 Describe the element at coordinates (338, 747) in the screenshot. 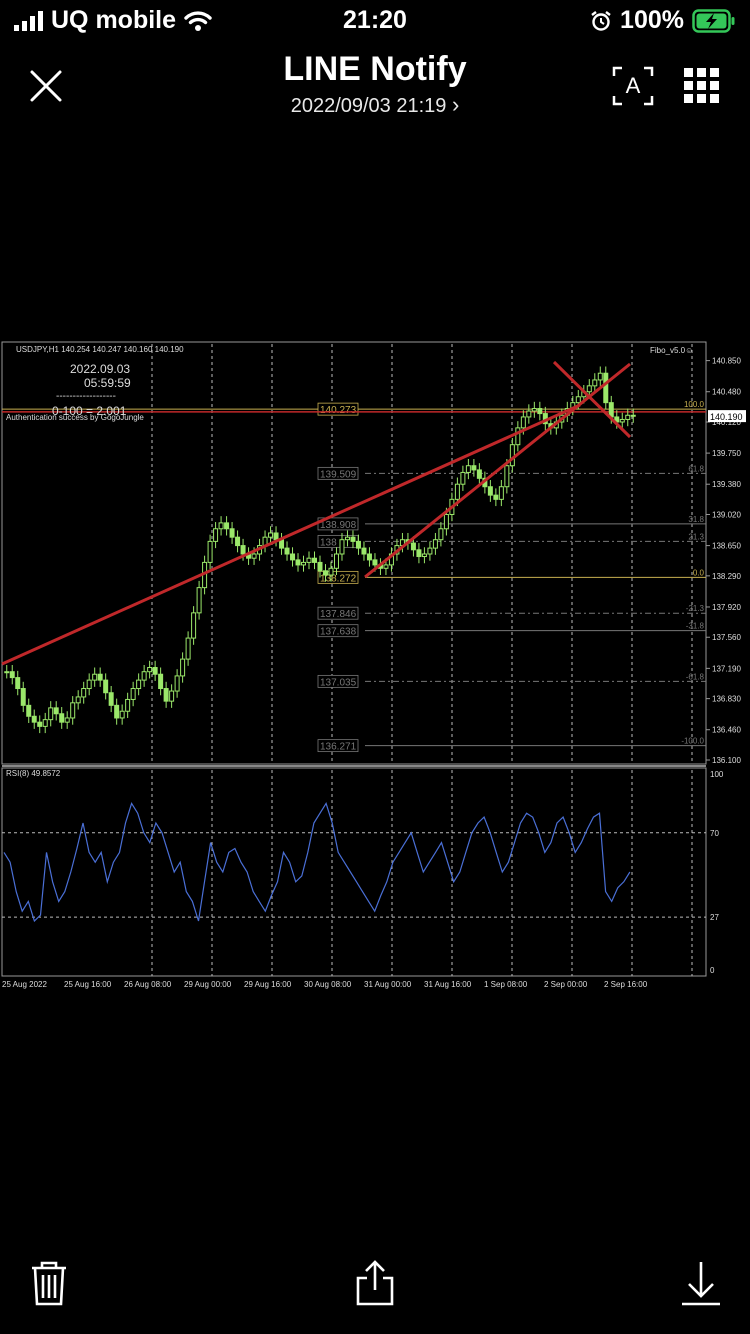

I see `fib-price-label: 136.271` at that location.